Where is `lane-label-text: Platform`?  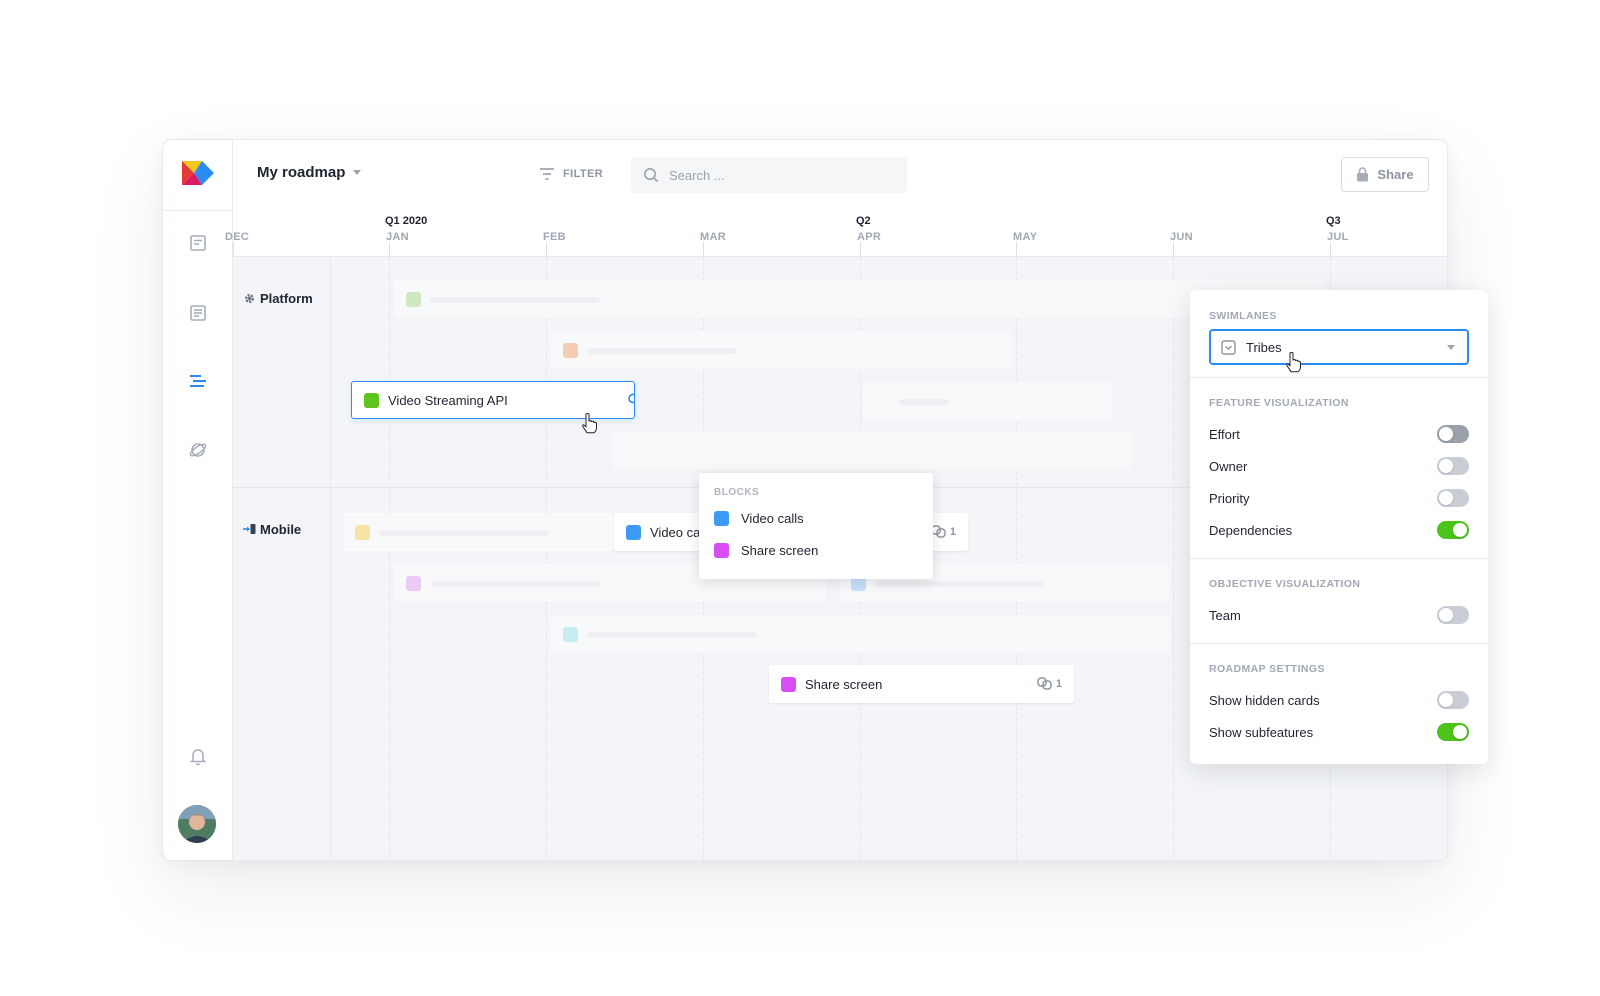 lane-label-text: Platform is located at coordinates (286, 298).